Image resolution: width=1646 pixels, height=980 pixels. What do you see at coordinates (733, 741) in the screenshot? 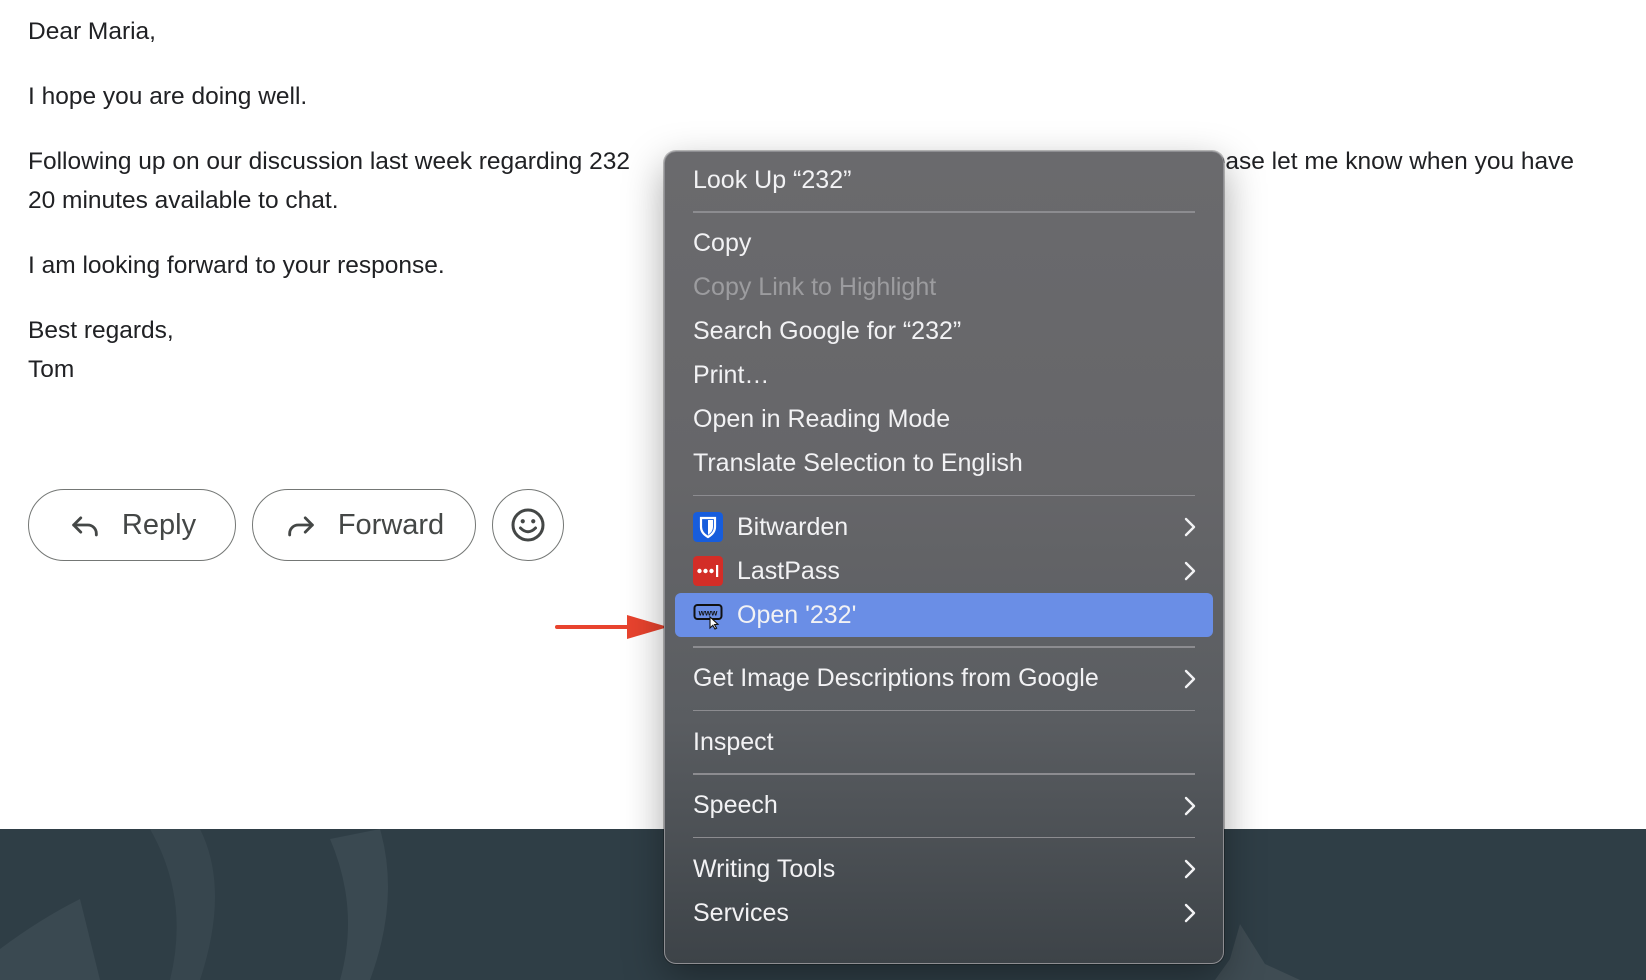
I see `menu-item-label: Inspect` at bounding box center [733, 741].